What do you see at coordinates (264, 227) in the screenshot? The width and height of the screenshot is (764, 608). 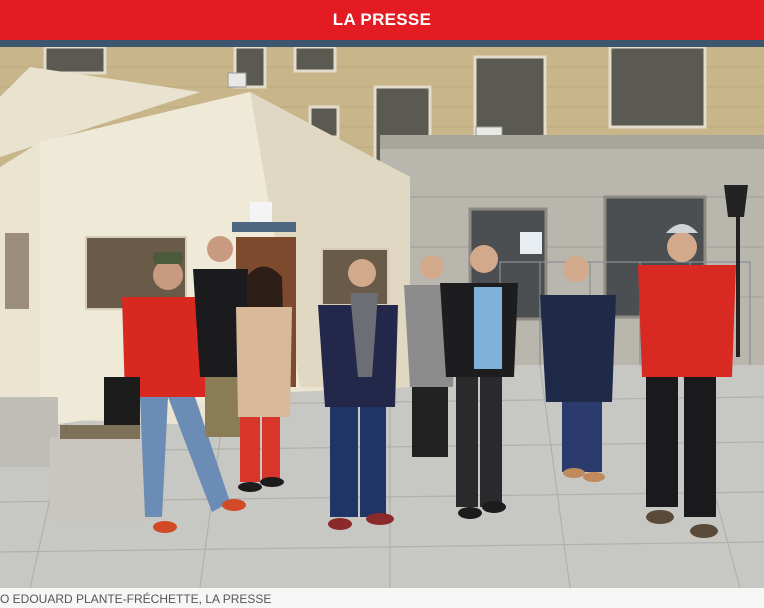 I see `tent-door-stripe` at bounding box center [264, 227].